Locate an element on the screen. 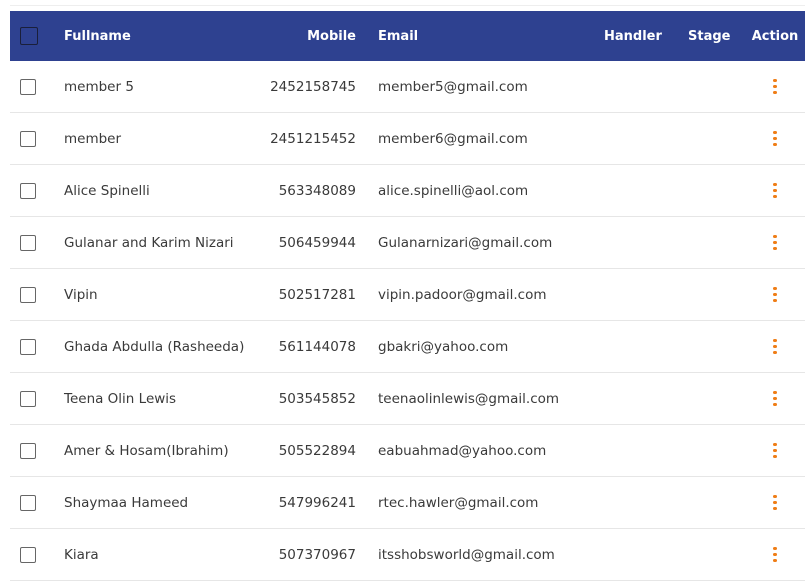 This screenshot has width=811, height=586. table-row: Kiara 507370967 itsshobsworld@gmail.com is located at coordinates (407, 555).